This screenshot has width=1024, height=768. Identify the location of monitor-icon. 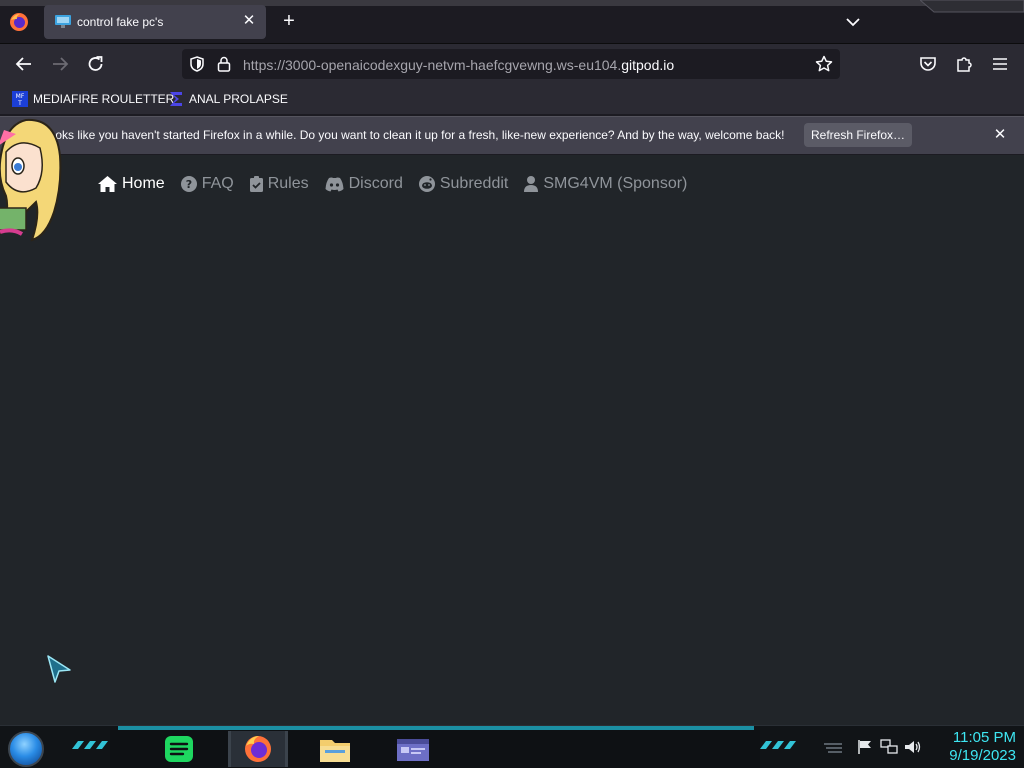
(63, 21).